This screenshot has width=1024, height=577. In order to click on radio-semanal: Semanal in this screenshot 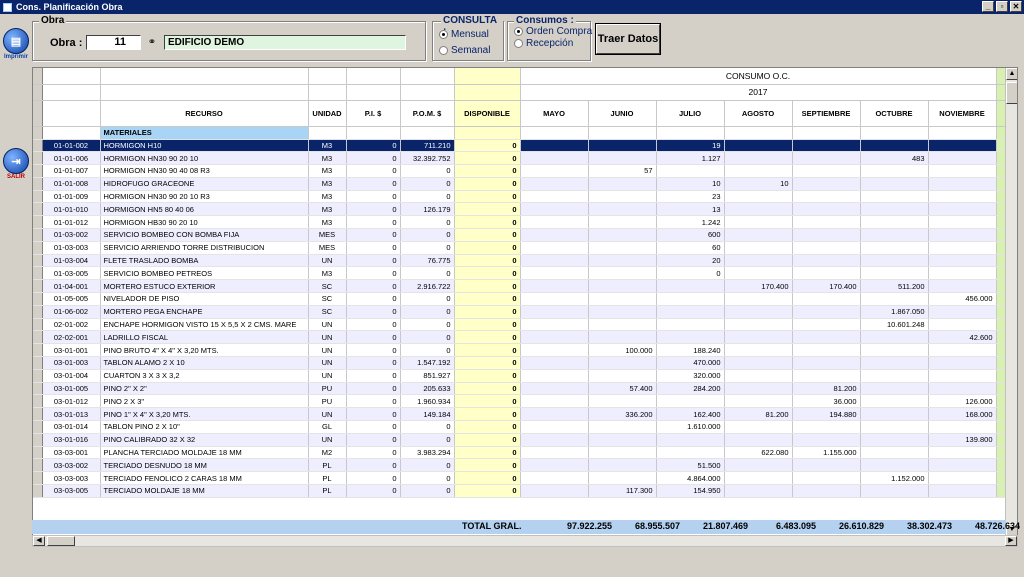, I will do `click(464, 50)`.